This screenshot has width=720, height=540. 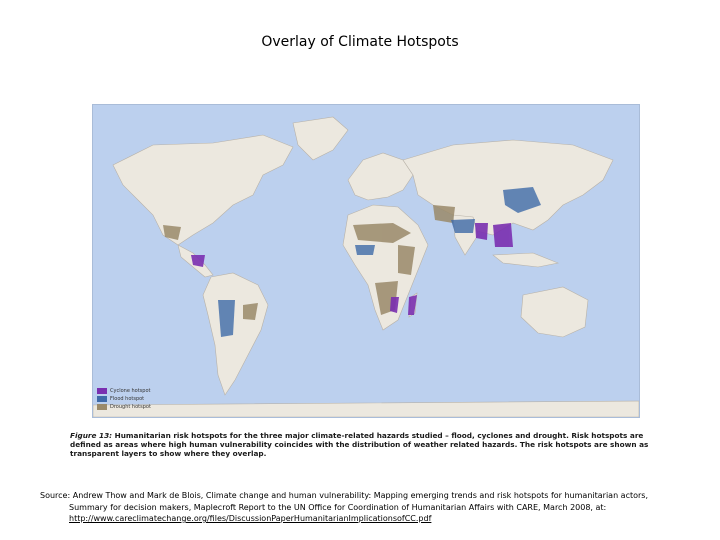 What do you see at coordinates (463, 226) in the screenshot?
I see `flood-hotspot-south-asia` at bounding box center [463, 226].